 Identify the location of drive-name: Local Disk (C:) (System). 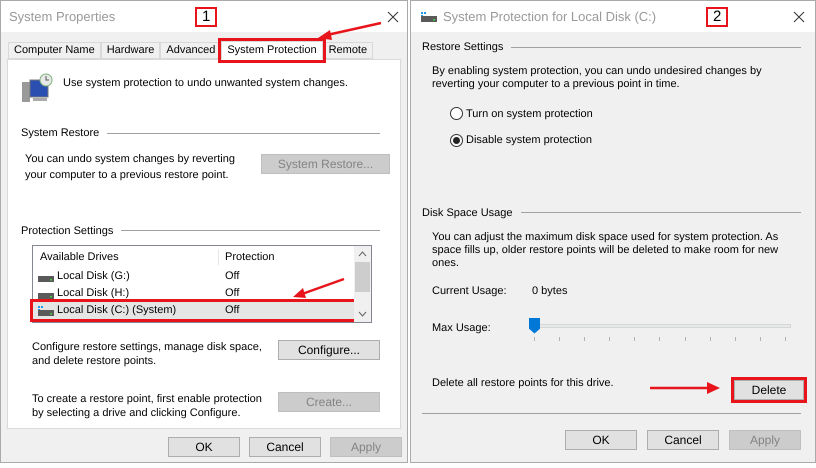
(116, 310).